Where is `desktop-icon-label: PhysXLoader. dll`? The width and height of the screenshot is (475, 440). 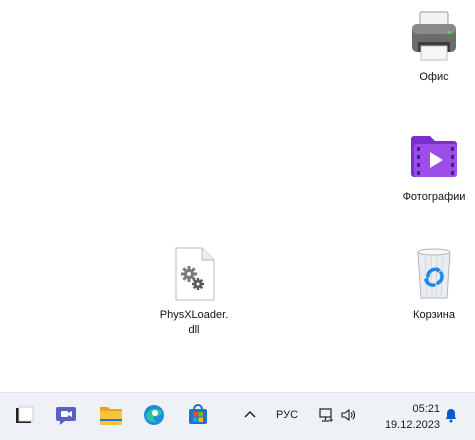 desktop-icon-label: PhysXLoader. dll is located at coordinates (194, 322).